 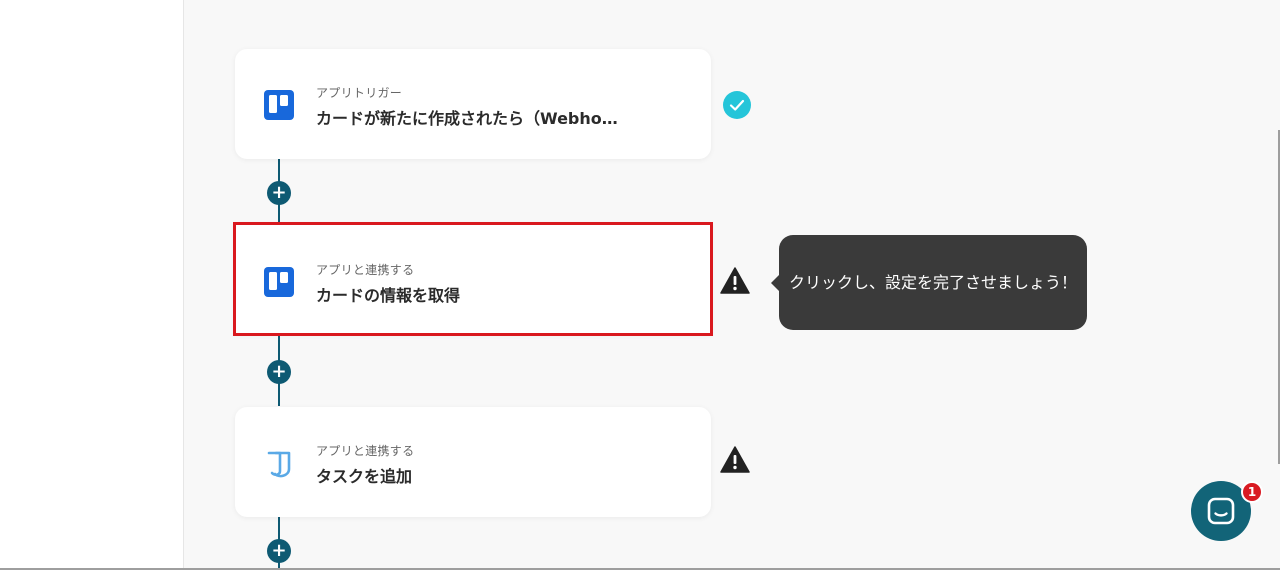 I want to click on left-sidebar, so click(x=92, y=285).